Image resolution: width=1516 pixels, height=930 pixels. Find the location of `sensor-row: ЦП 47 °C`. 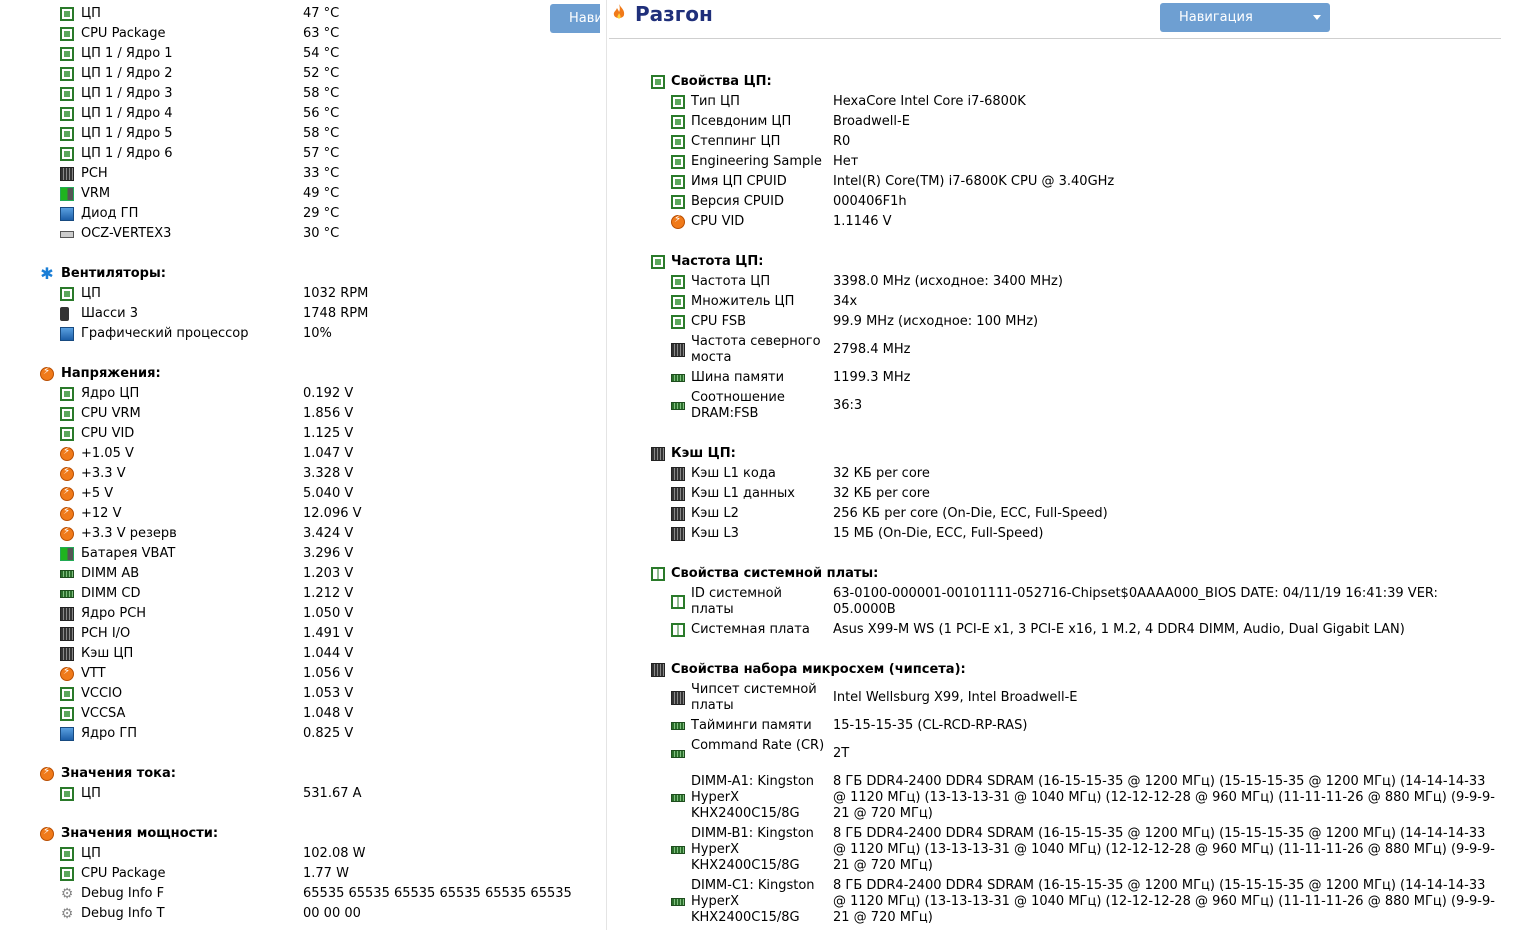

sensor-row: ЦП 47 °C is located at coordinates (300, 14).